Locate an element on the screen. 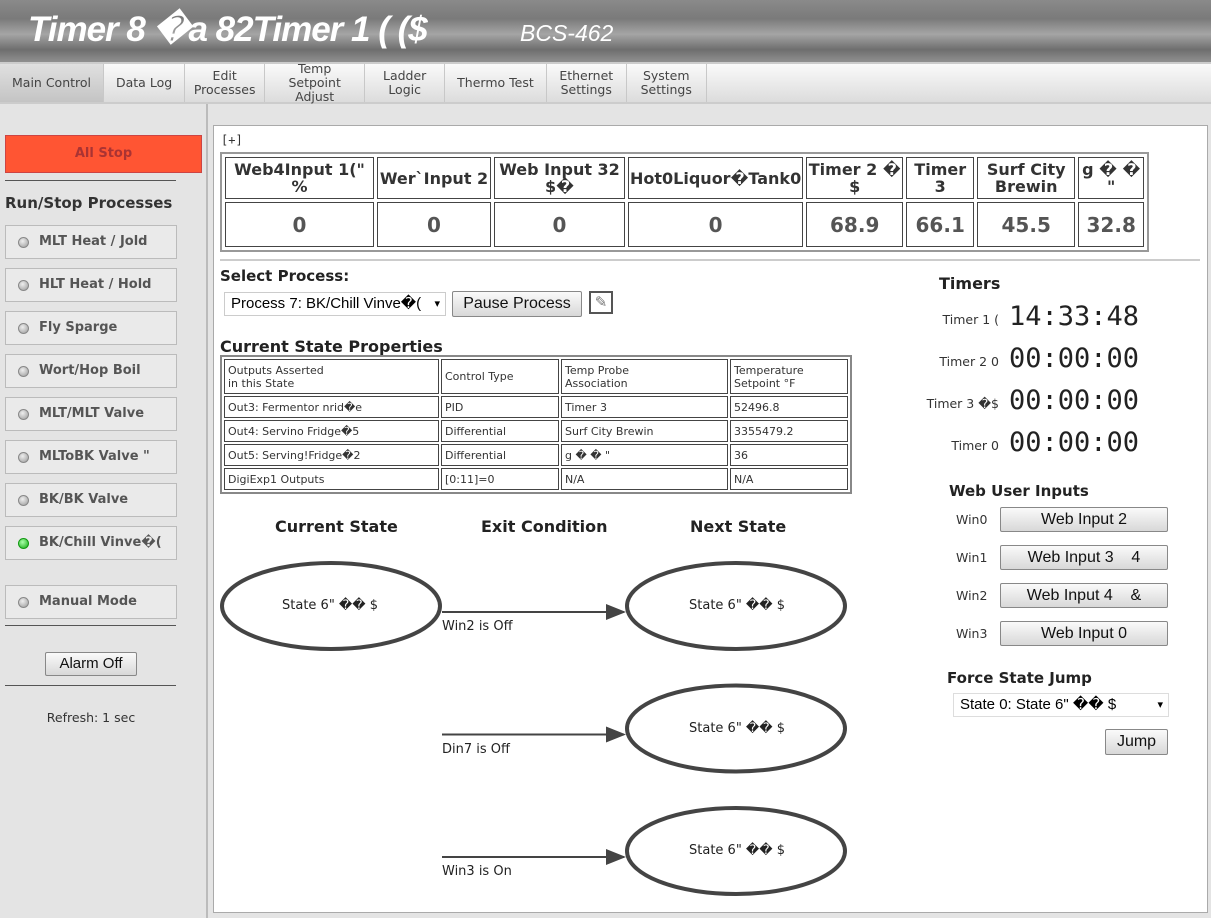  exit-condition-heading: Exit Condition is located at coordinates (544, 526).